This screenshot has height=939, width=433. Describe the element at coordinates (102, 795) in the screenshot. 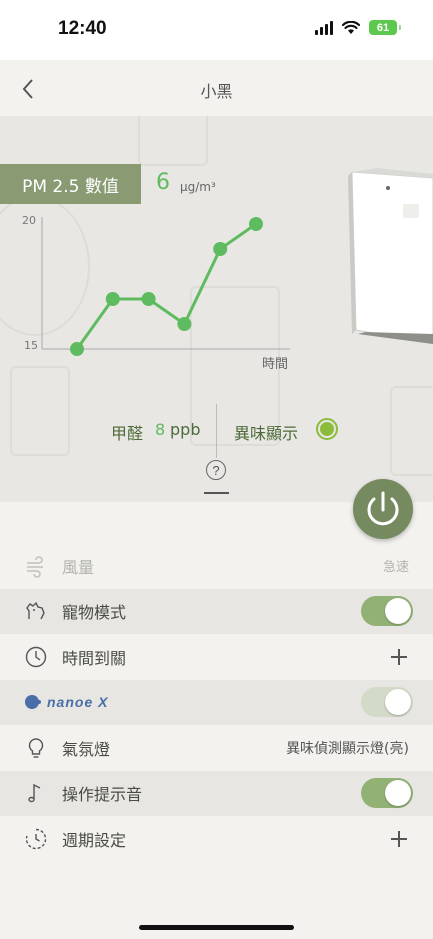

I see `setting-operation-sound-label: 操作提示音` at that location.